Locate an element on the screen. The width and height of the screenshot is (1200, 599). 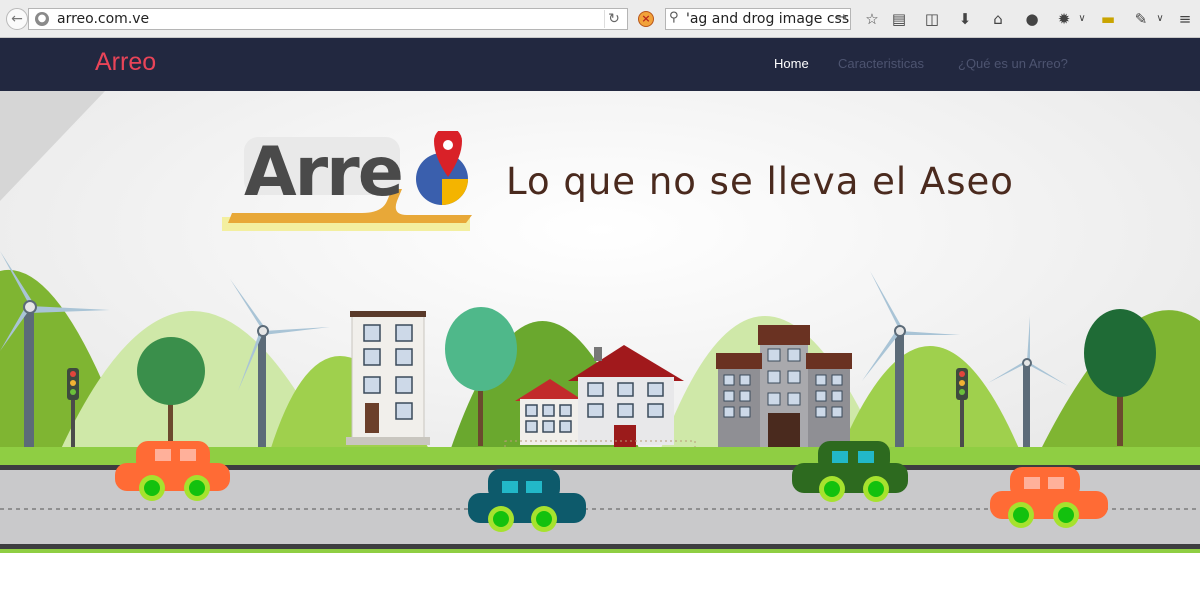
nav-caracteristicas: Caracteristicas is located at coordinates (881, 63).